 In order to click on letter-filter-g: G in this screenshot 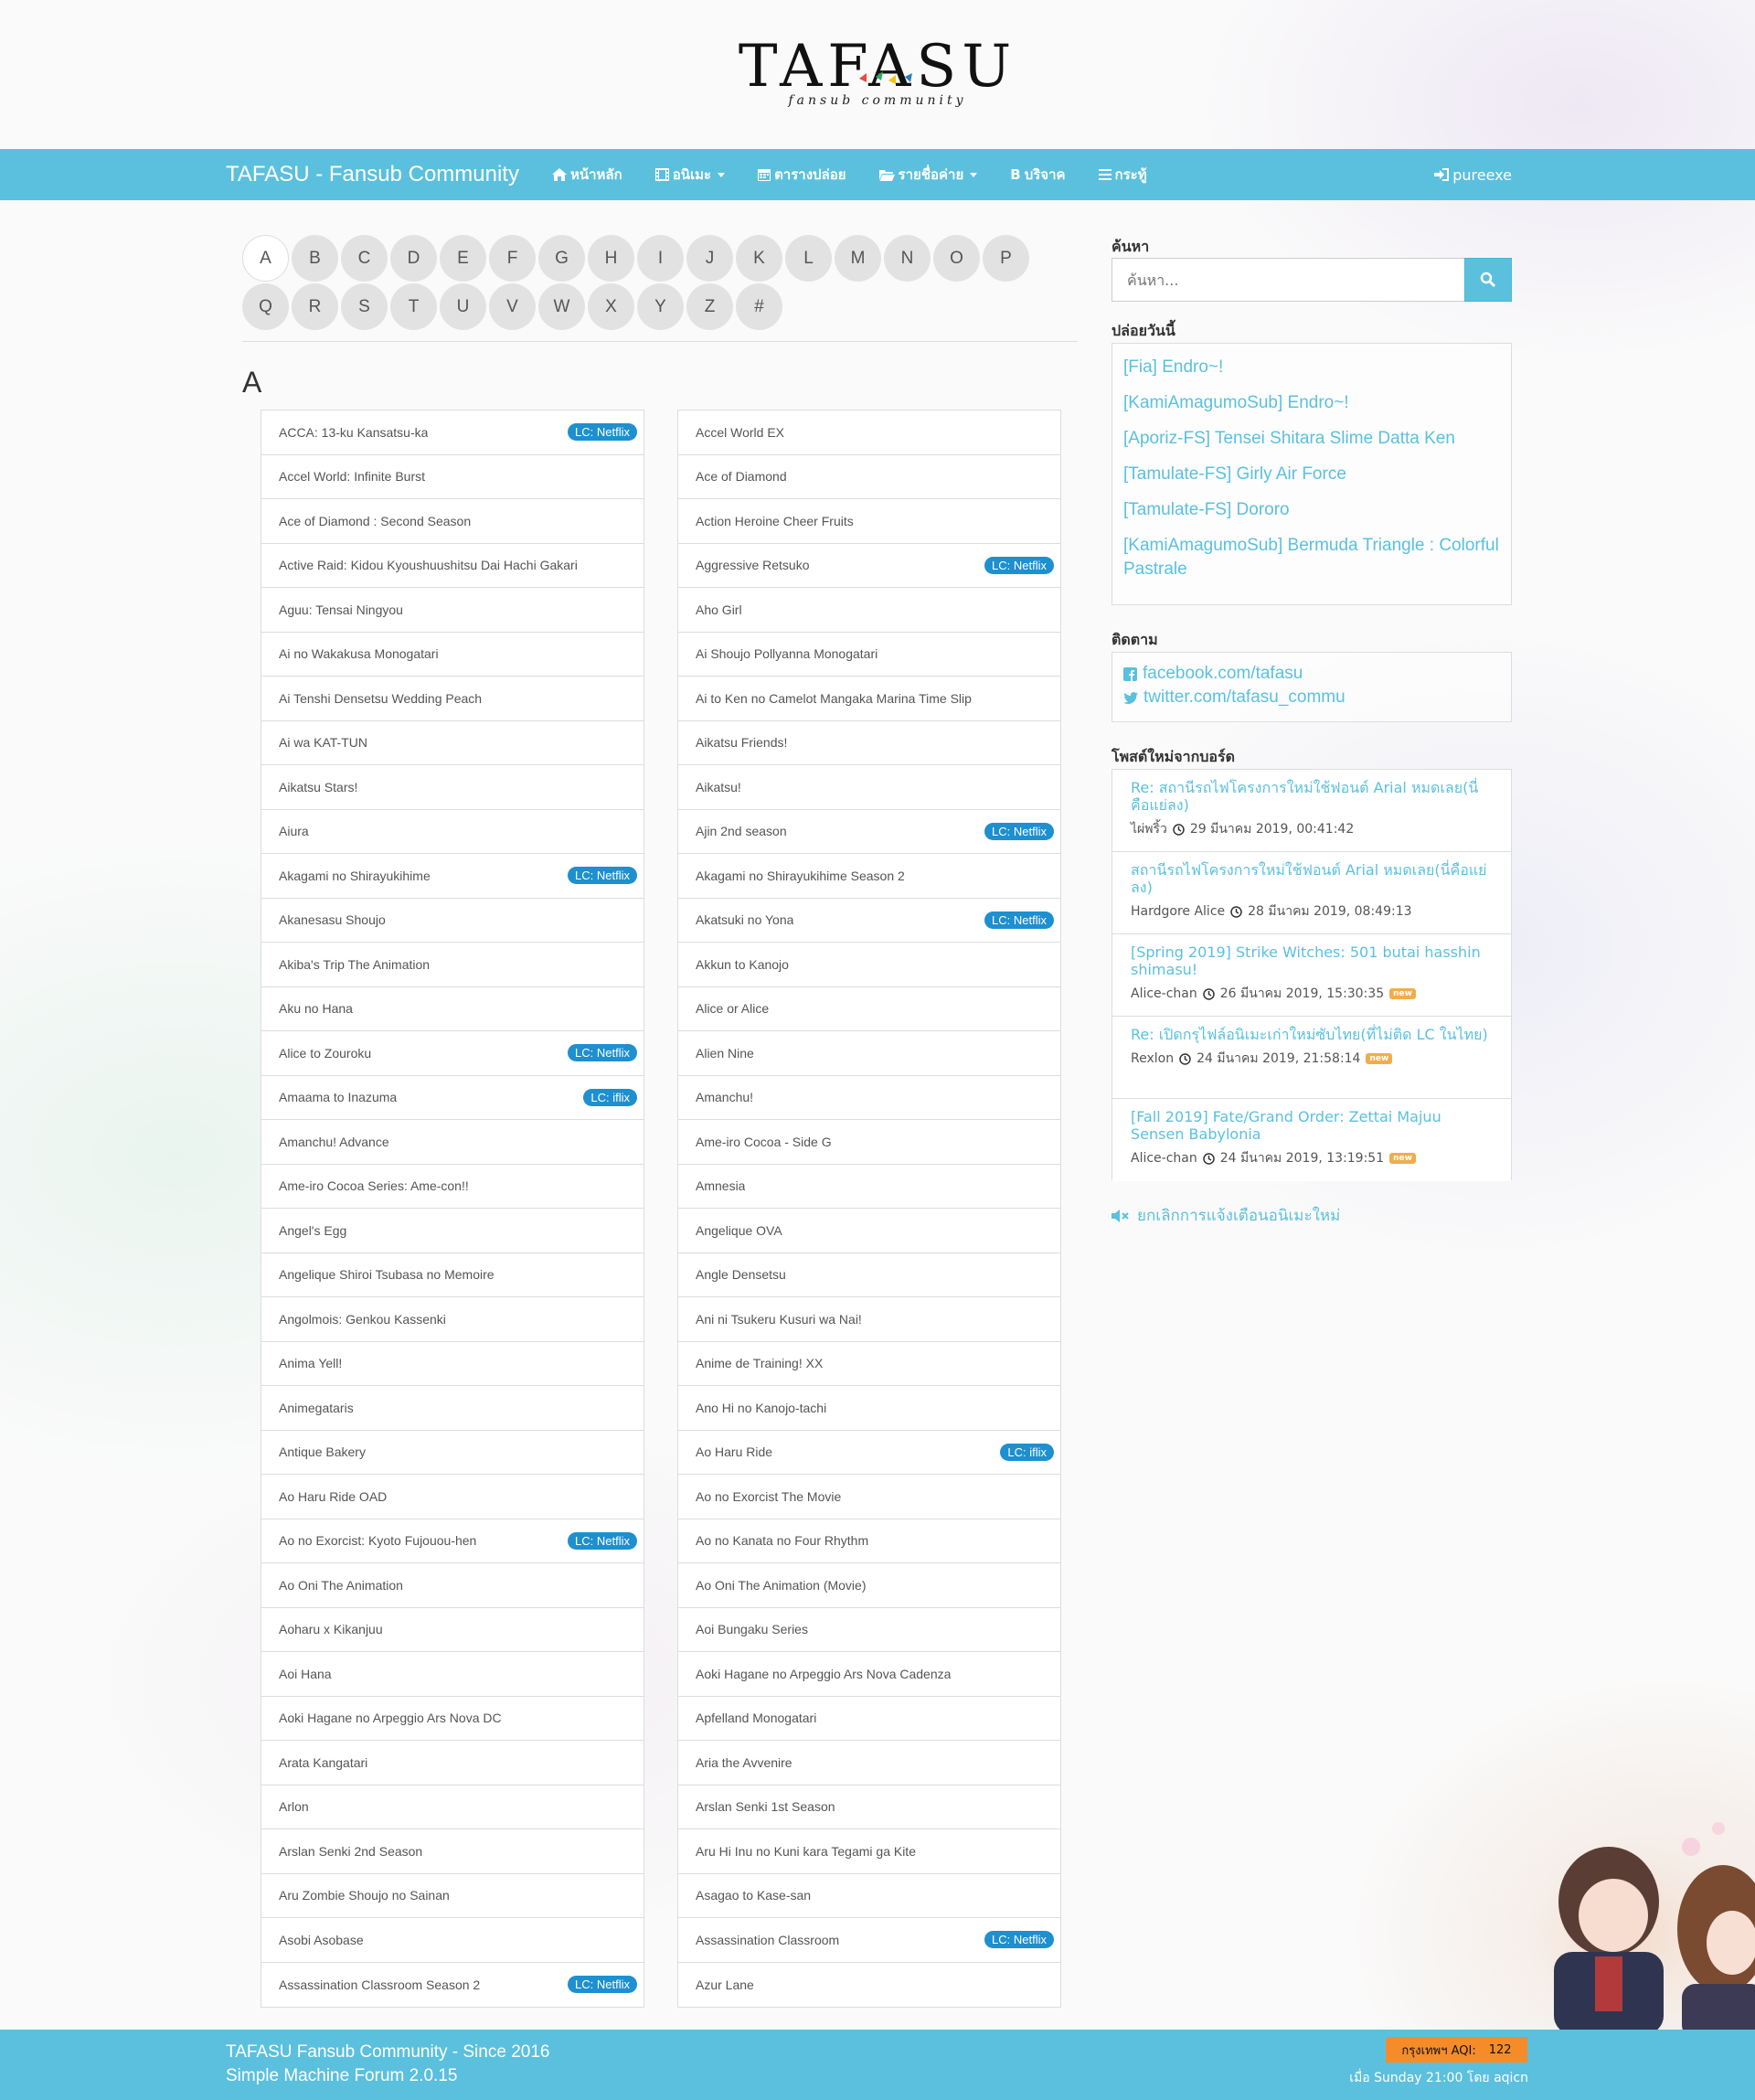, I will do `click(562, 258)`.